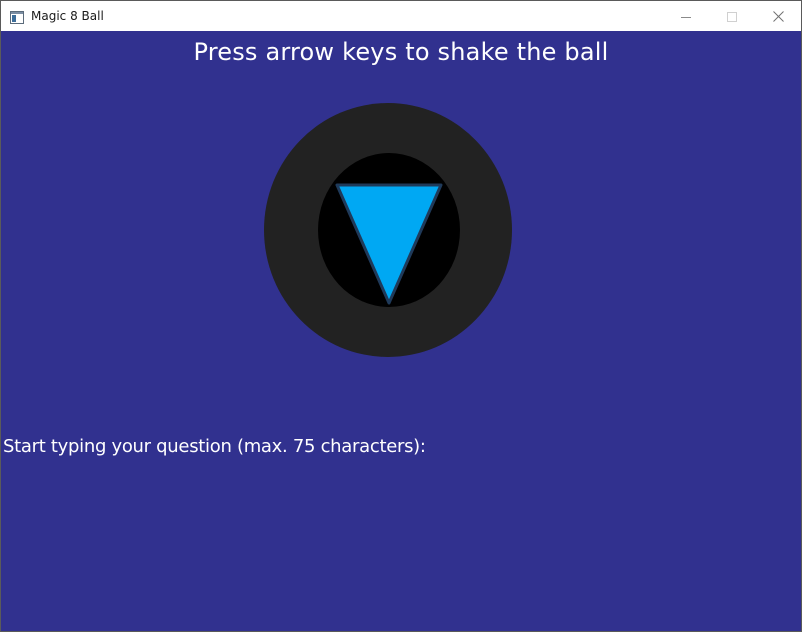 The image size is (802, 632). I want to click on close-button, so click(778, 16).